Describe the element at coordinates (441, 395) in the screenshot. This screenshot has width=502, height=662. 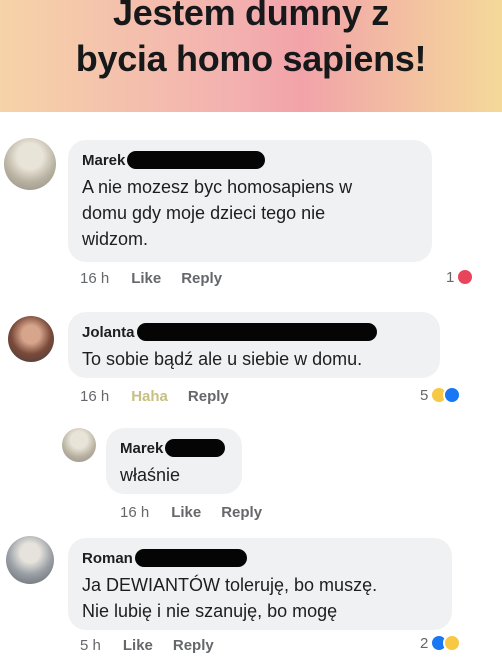
I see `reaction-summary: 5` at that location.